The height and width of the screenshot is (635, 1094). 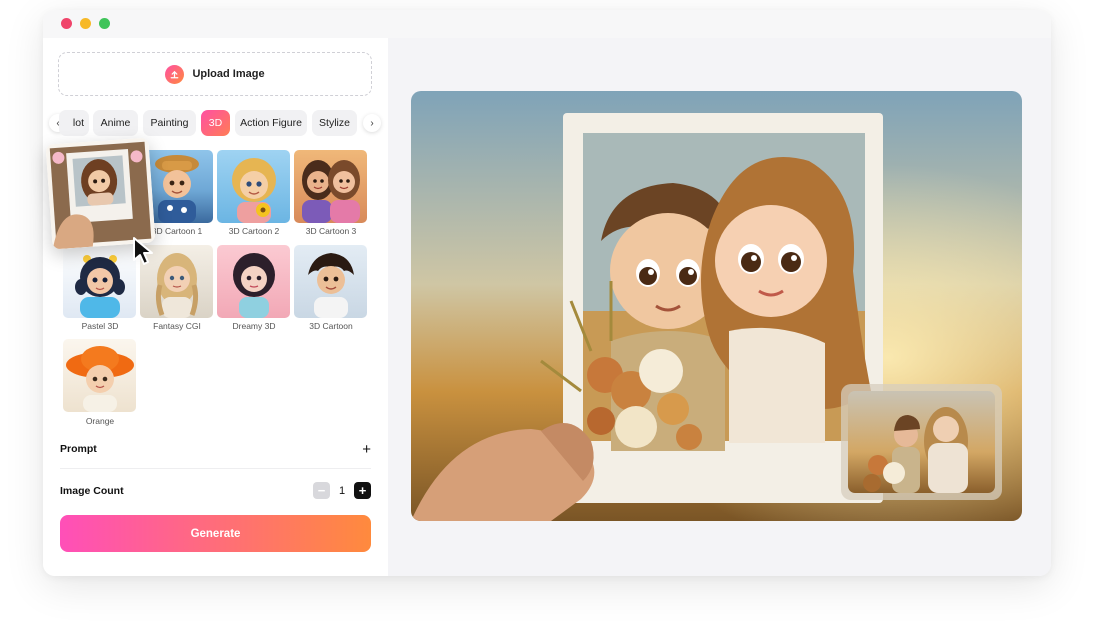 I want to click on style-card-dreamy-3d, so click(x=253, y=281).